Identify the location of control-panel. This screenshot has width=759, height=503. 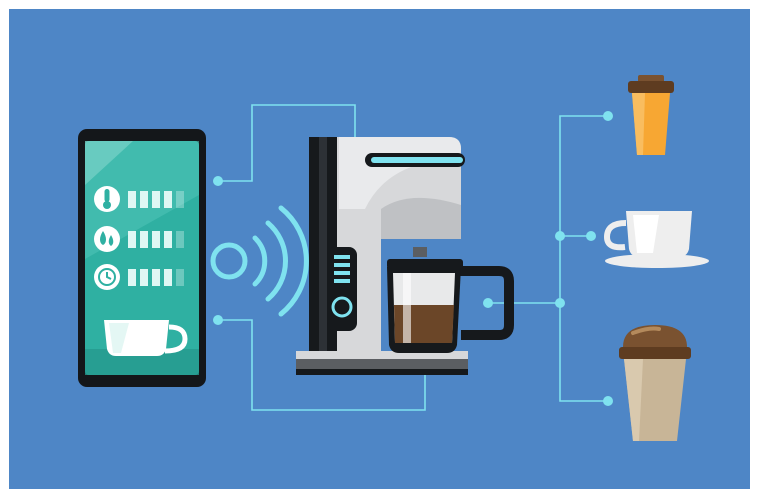
(342, 289).